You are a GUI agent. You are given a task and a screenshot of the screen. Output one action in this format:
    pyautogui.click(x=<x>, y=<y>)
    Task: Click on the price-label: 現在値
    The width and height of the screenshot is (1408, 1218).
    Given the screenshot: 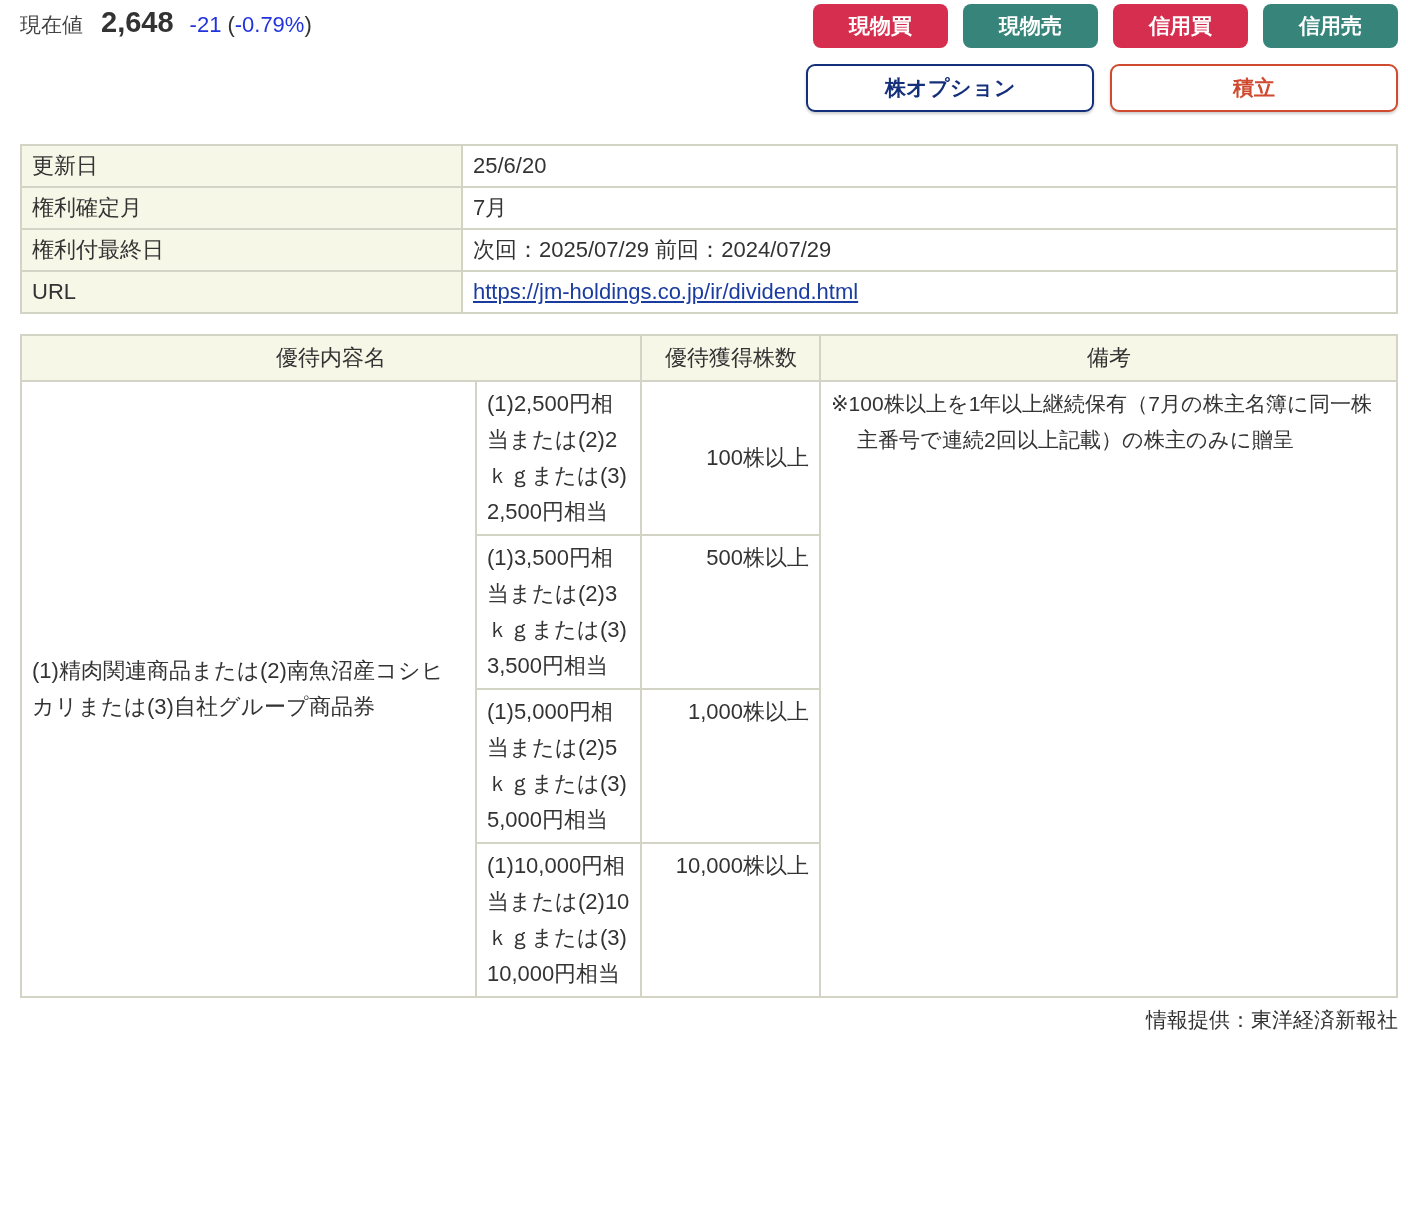 What is the action you would take?
    pyautogui.click(x=51, y=25)
    